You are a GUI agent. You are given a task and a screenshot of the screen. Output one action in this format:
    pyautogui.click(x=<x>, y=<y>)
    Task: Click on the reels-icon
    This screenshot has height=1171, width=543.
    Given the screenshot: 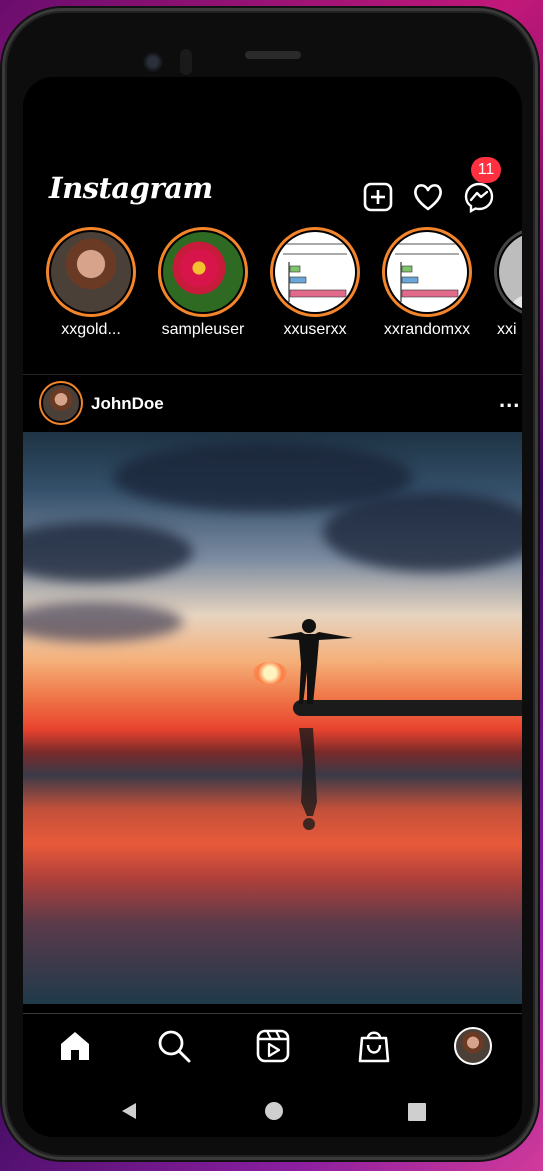 What is the action you would take?
    pyautogui.click(x=273, y=1046)
    